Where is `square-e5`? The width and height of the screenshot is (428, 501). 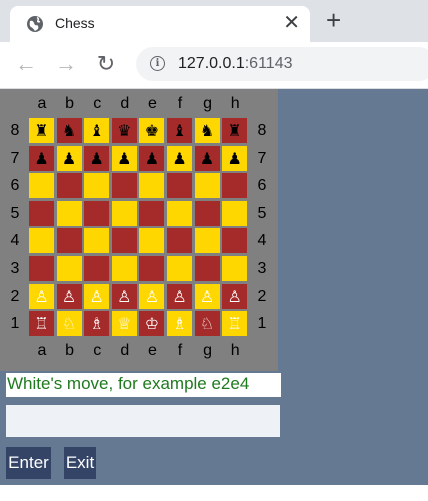
square-e5 is located at coordinates (152, 213).